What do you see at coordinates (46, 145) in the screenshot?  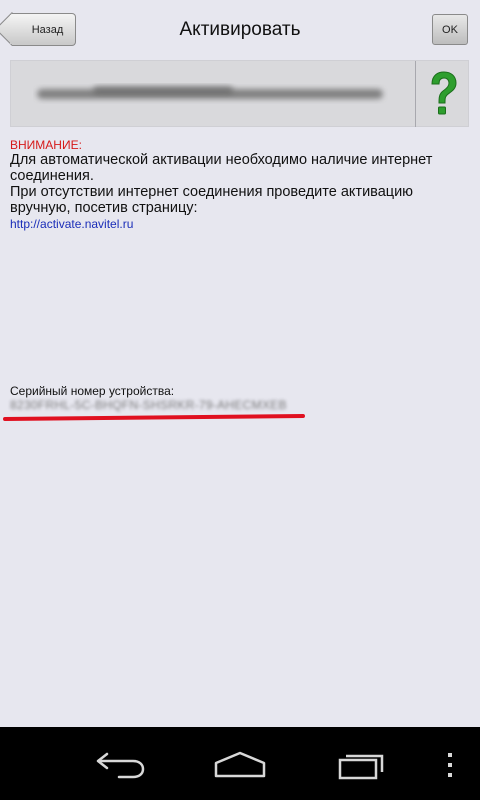 I see `warning-title: ВНИМАНИЕ:` at bounding box center [46, 145].